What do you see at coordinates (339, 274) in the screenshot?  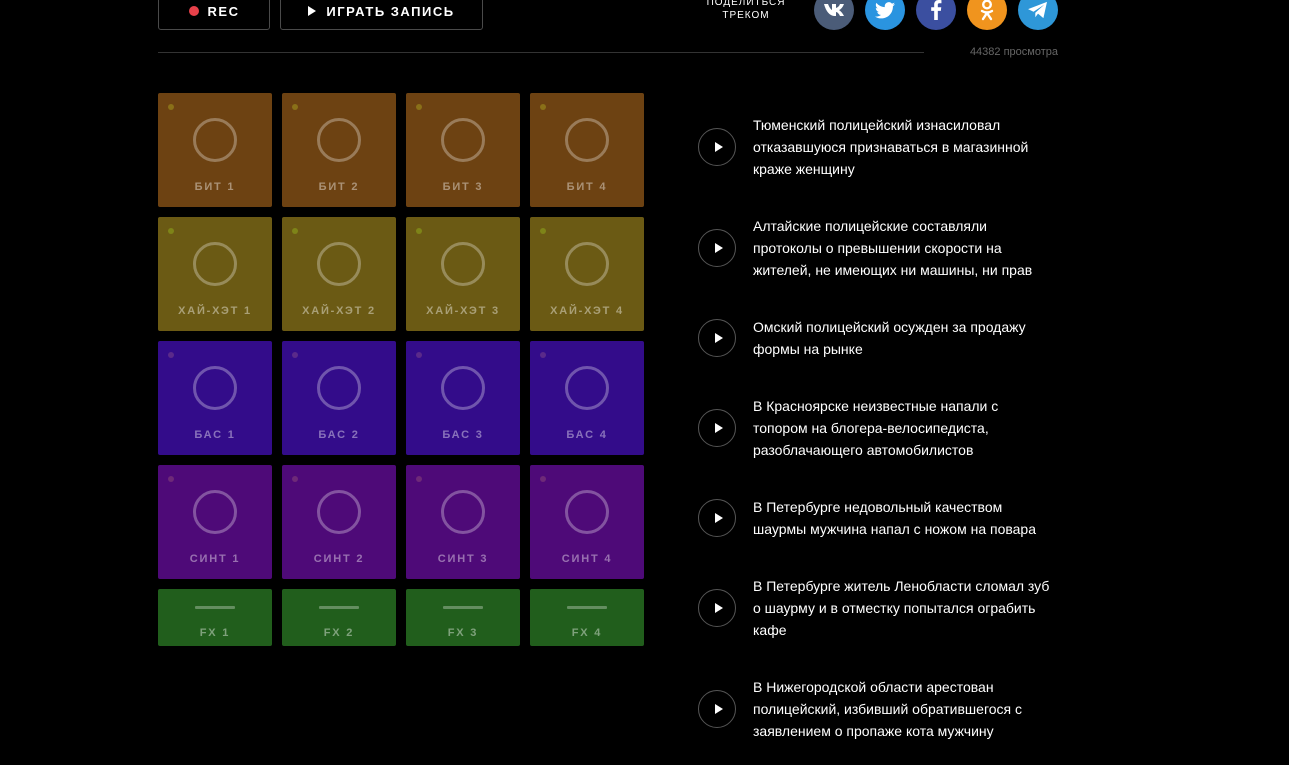 I see `pad-button: ХАЙ-ХЭТ 2` at bounding box center [339, 274].